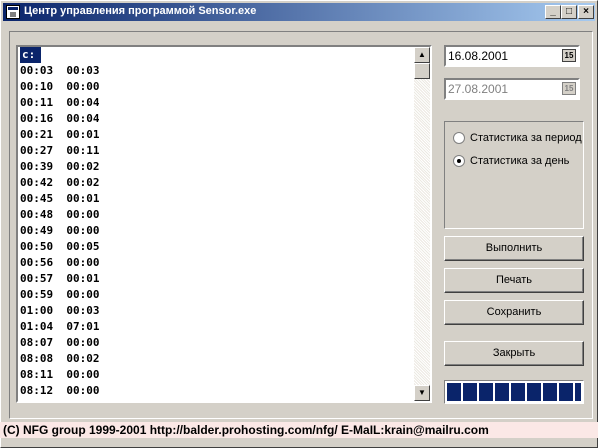 The image size is (598, 448). Describe the element at coordinates (514, 280) in the screenshot. I see `print-button: Печать` at that location.